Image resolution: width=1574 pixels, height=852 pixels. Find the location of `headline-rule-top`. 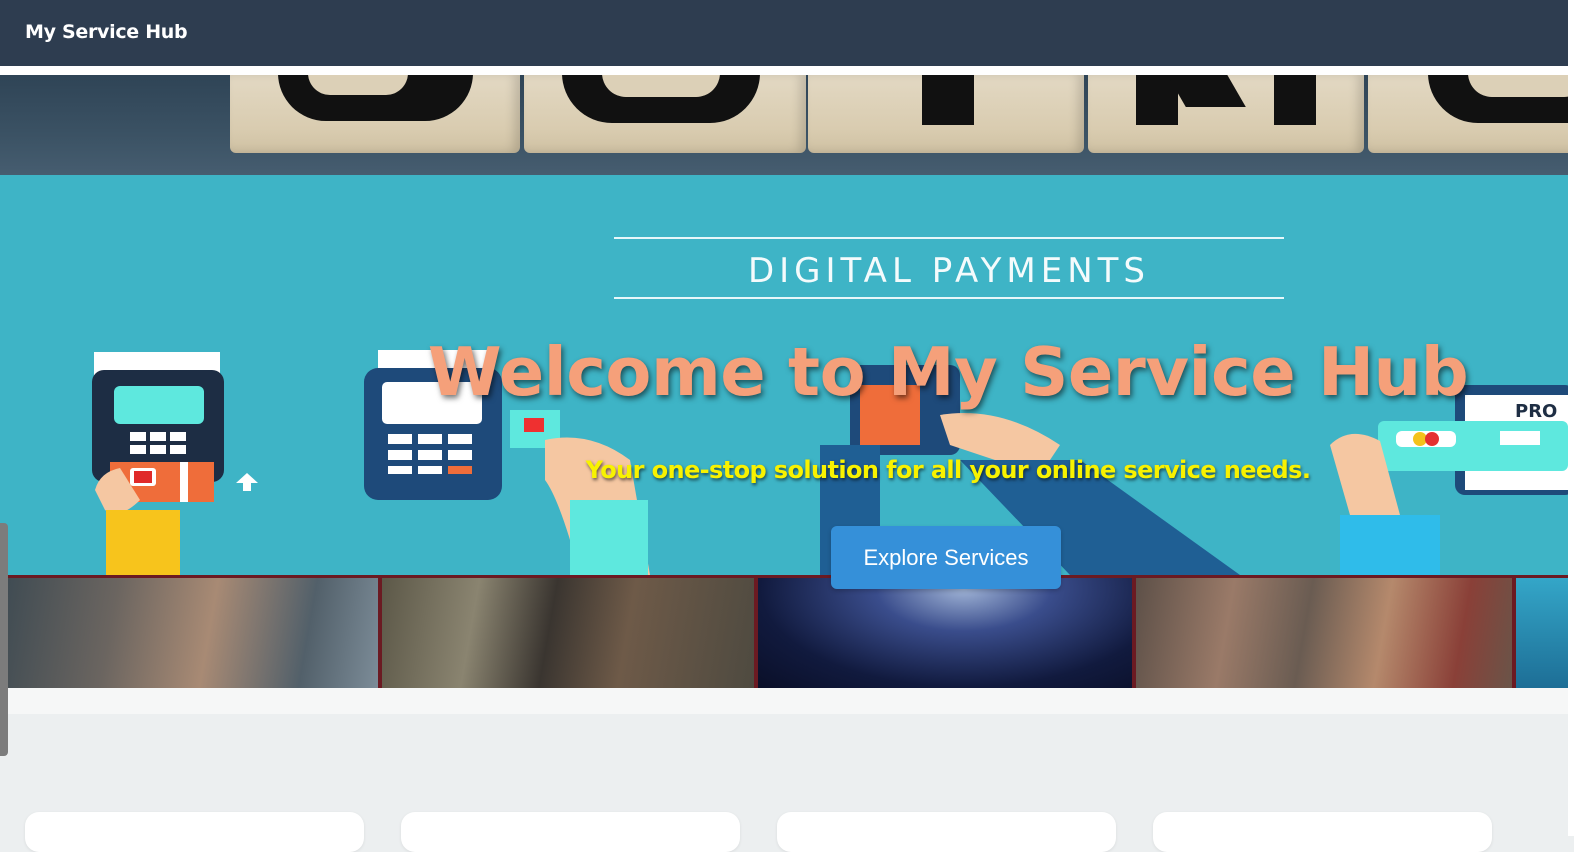

headline-rule-top is located at coordinates (949, 238).